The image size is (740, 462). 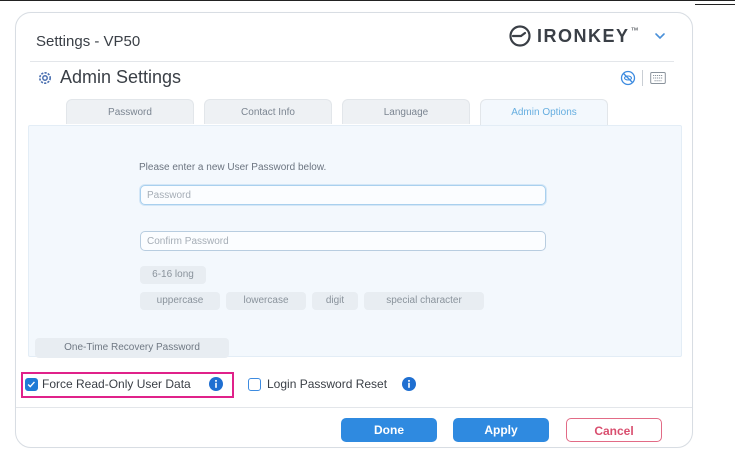 I want to click on footer-divider, so click(x=354, y=407).